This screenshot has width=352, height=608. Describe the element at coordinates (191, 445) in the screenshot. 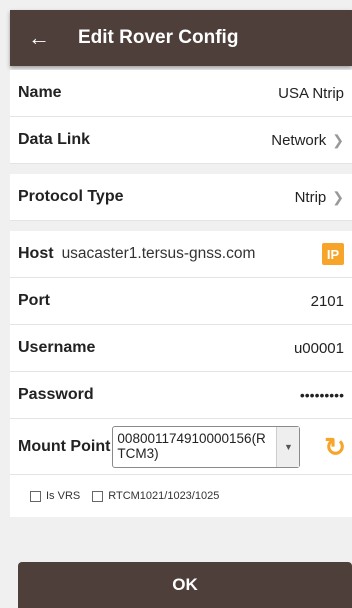

I see `mount-point-value: 008001174910000156(RTCM3)` at that location.